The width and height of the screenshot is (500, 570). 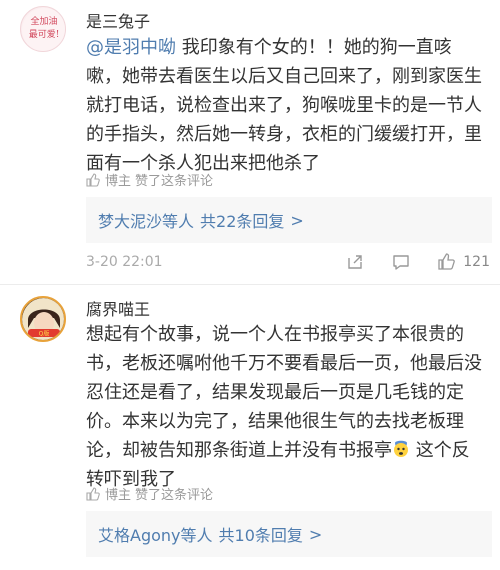 I want to click on replies-summary-button: 艾格Agony等人 共10条回复 >, so click(x=289, y=534).